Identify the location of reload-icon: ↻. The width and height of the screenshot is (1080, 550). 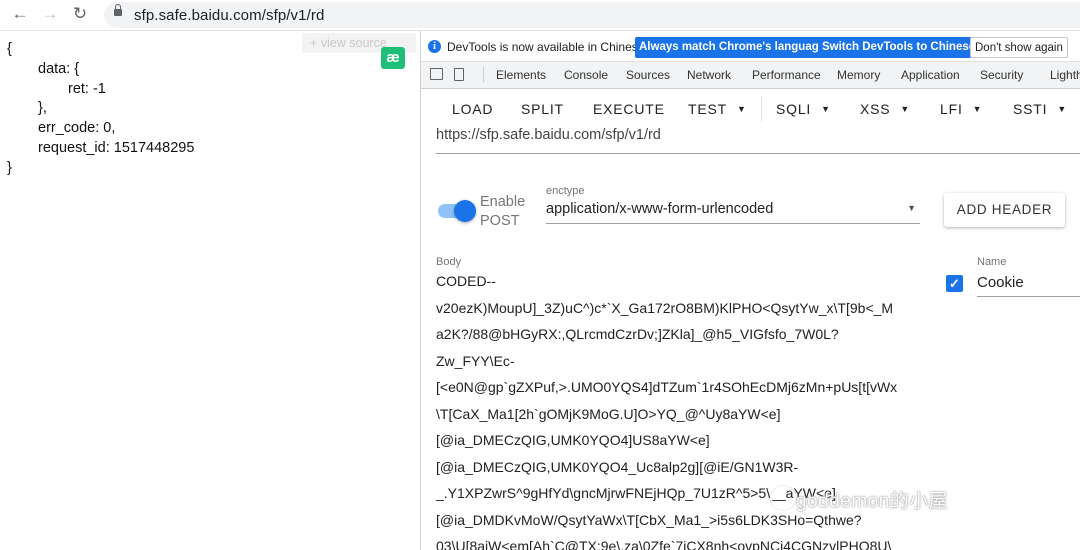
(80, 14).